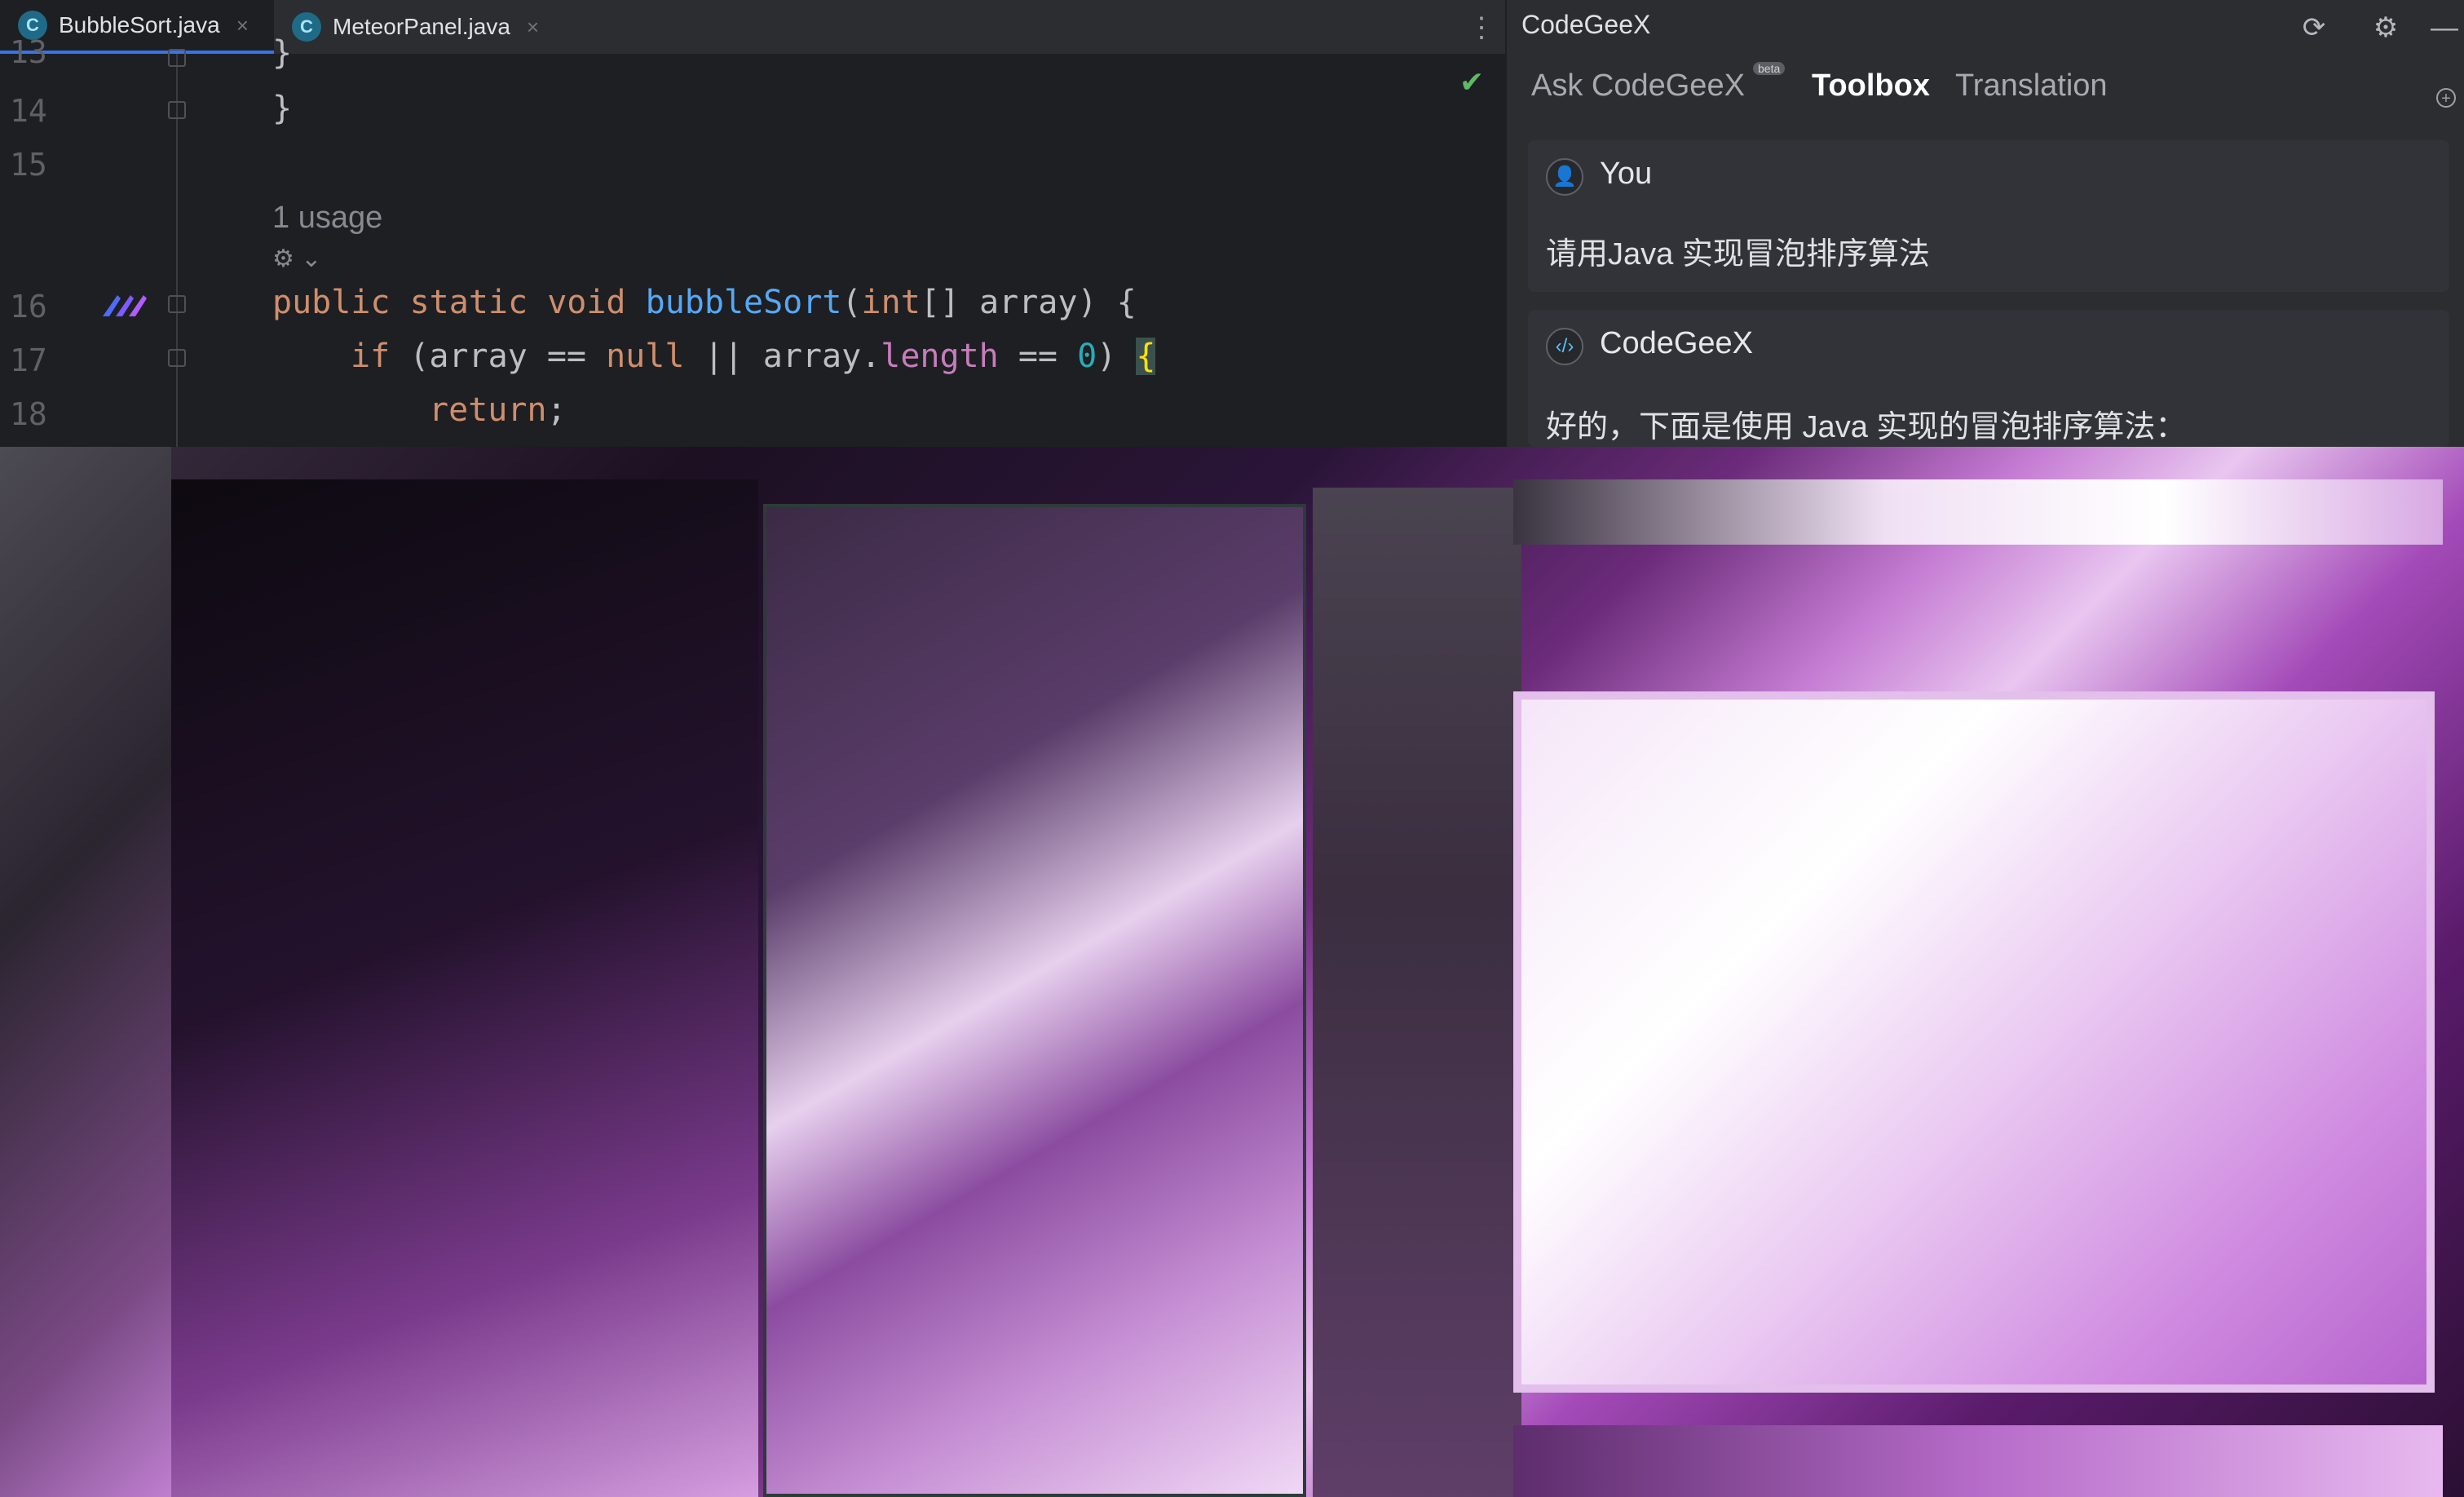 The image size is (2464, 1497). I want to click on token-text: ), so click(1117, 356).